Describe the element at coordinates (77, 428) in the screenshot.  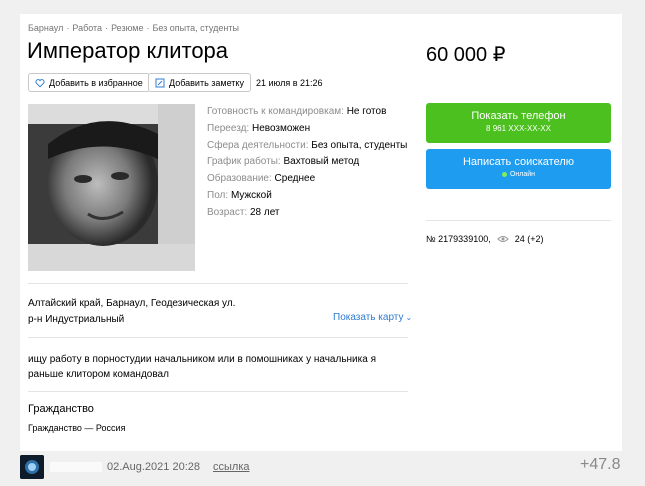
I see `citizenship-value: Гражданство — Россия` at that location.